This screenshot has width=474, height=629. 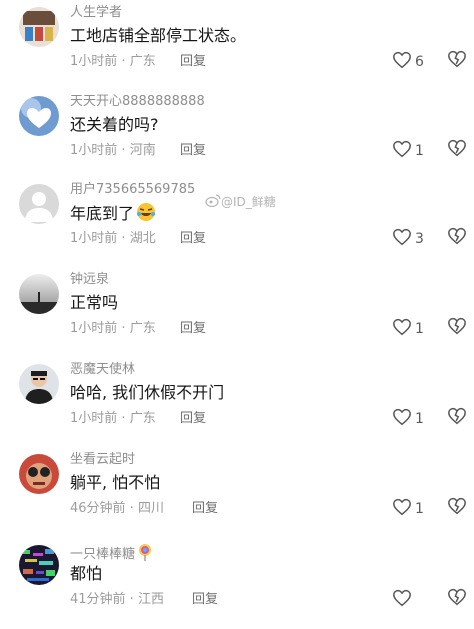 I want to click on lollipop-emoji, so click(x=145, y=554).